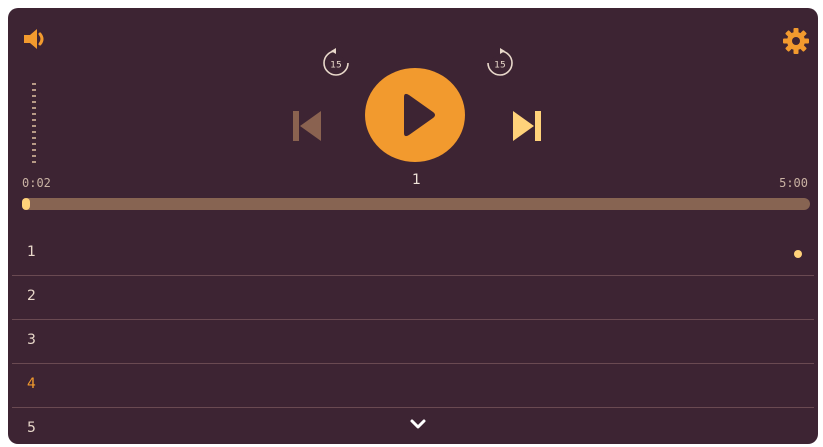 This screenshot has height=447, width=823. I want to click on forward-15-icon: 15, so click(500, 62).